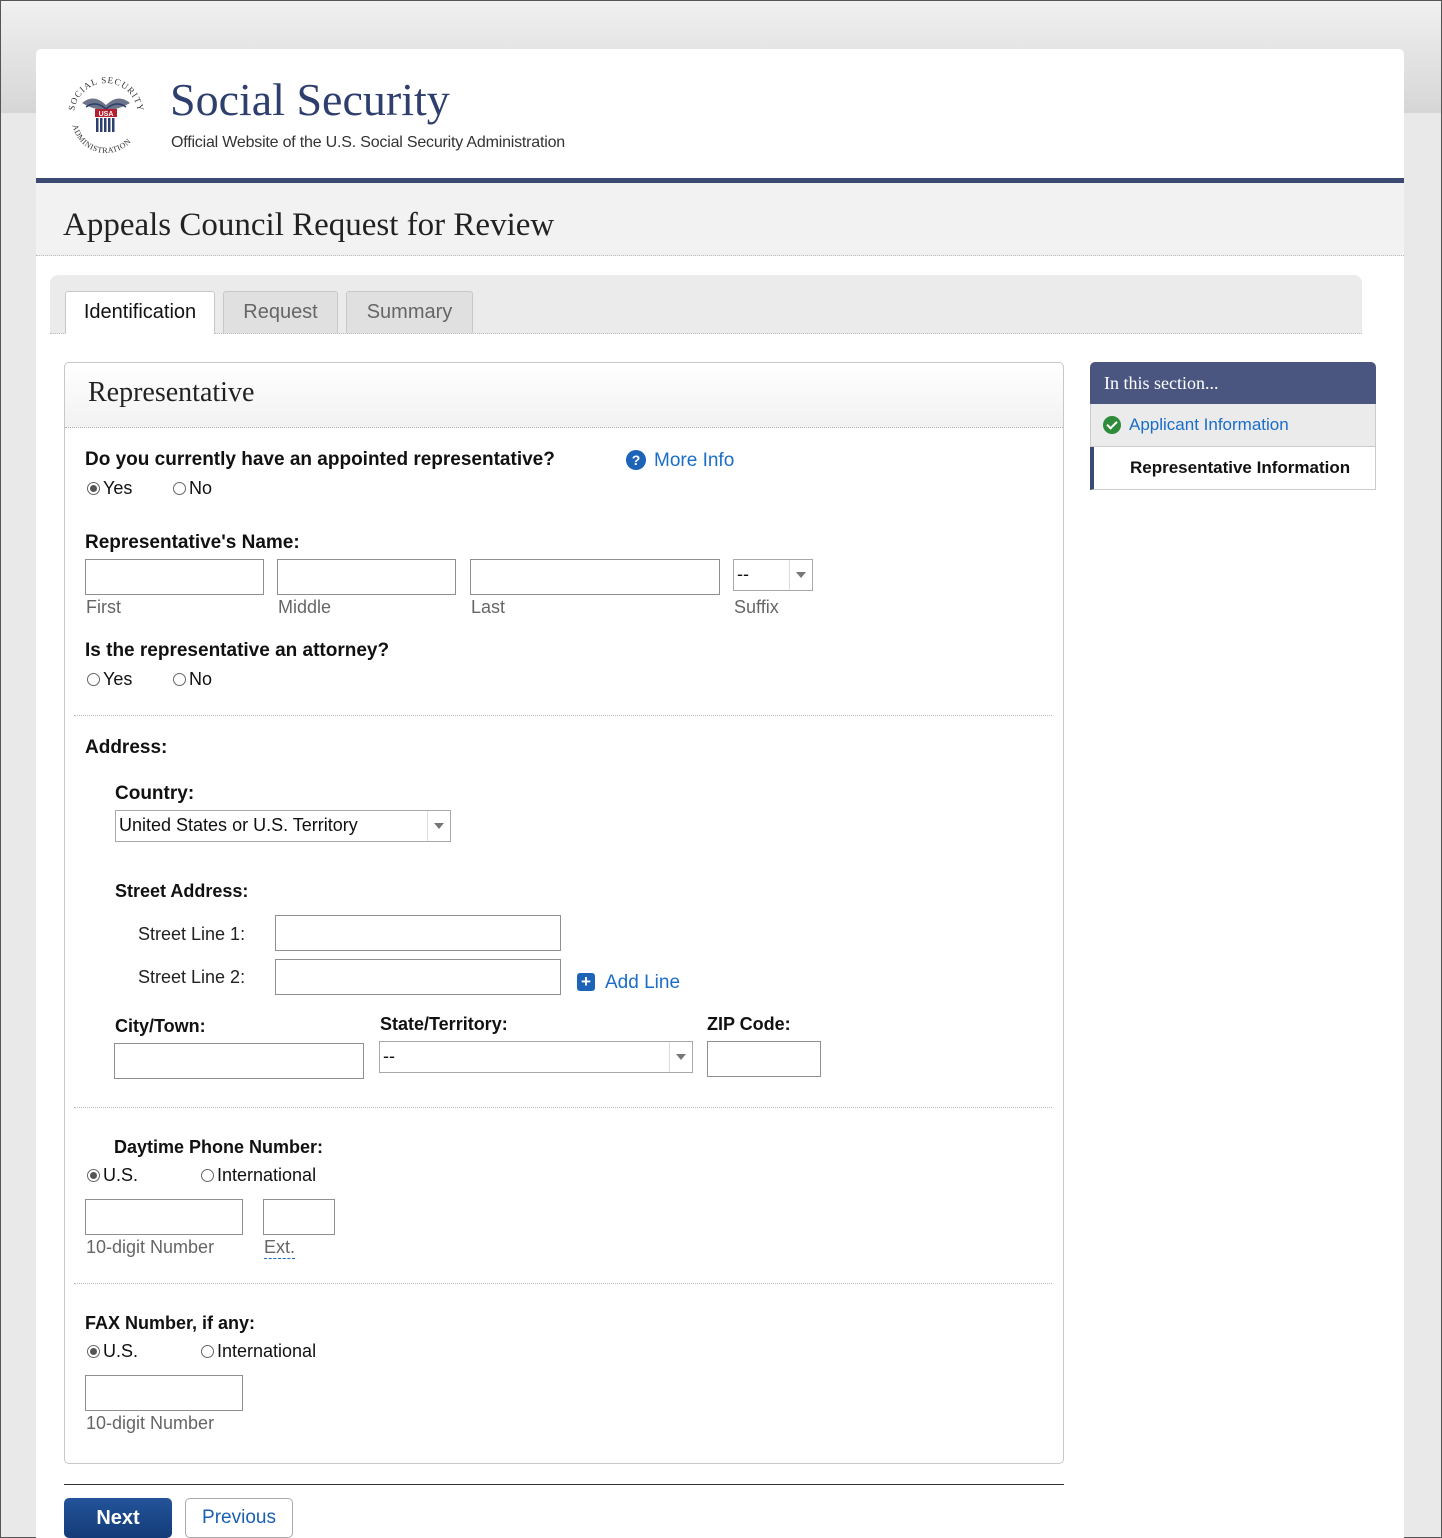 Image resolution: width=1442 pixels, height=1538 pixels. What do you see at coordinates (160, 1026) in the screenshot?
I see `city-label: City/Town:` at bounding box center [160, 1026].